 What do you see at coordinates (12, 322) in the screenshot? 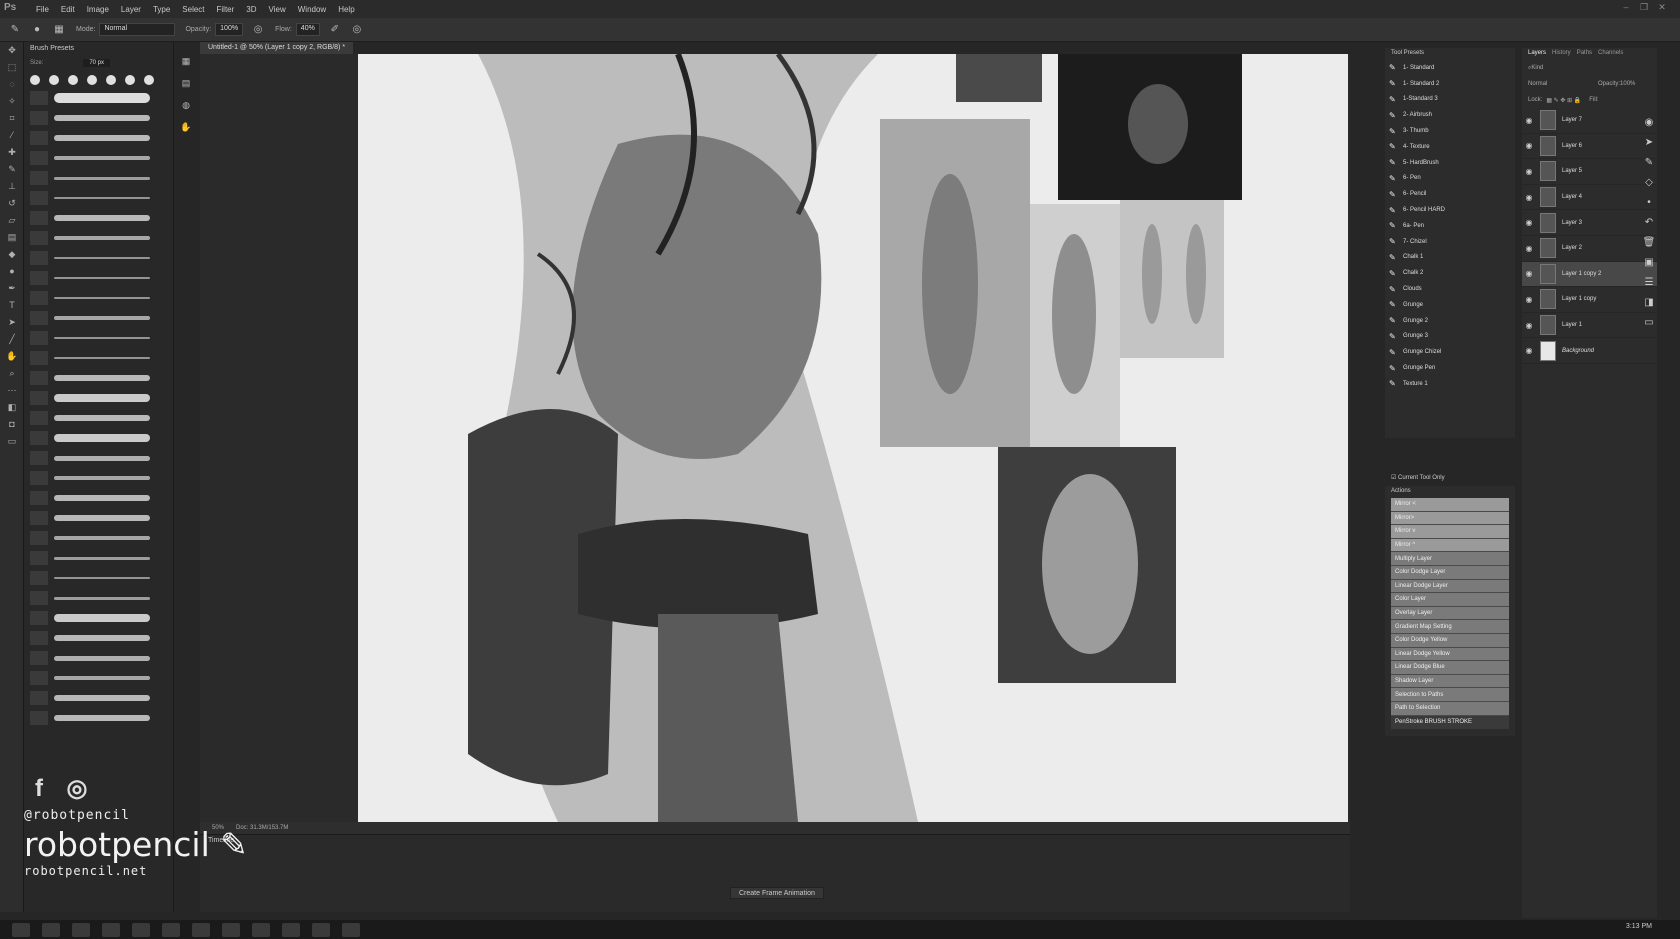
I see `path-select-icon: ➤` at bounding box center [12, 322].